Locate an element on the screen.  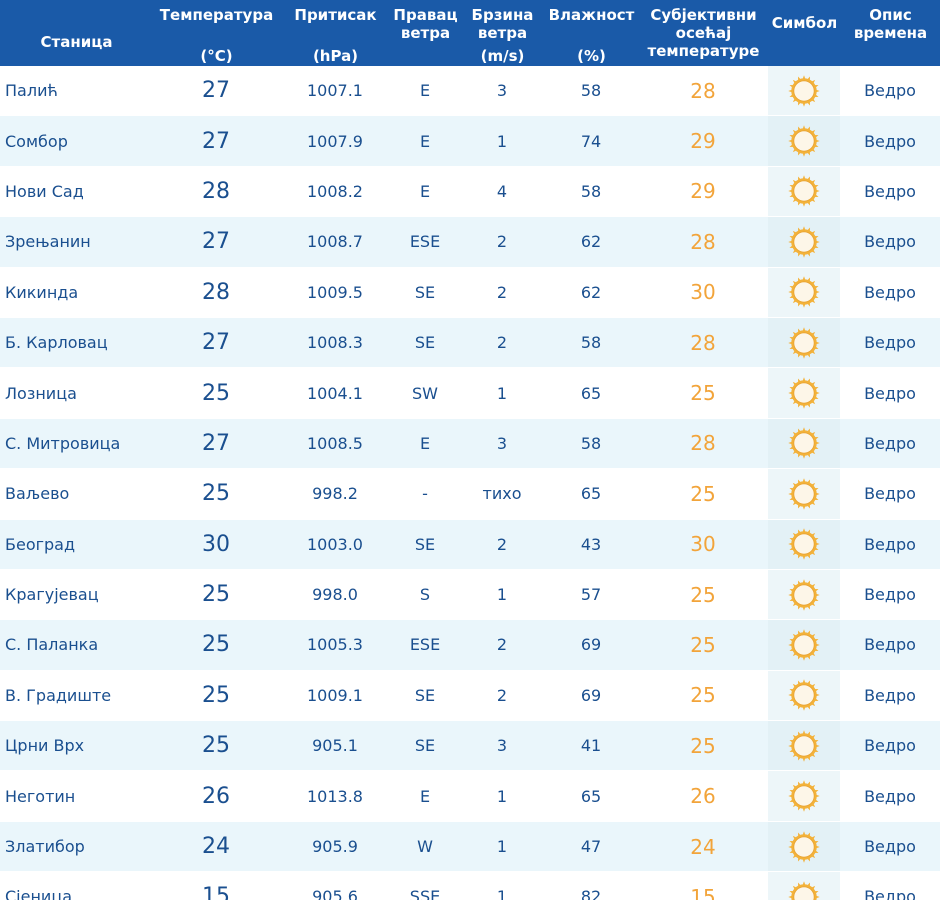
pressure-value: 1004.1 is located at coordinates (335, 393).